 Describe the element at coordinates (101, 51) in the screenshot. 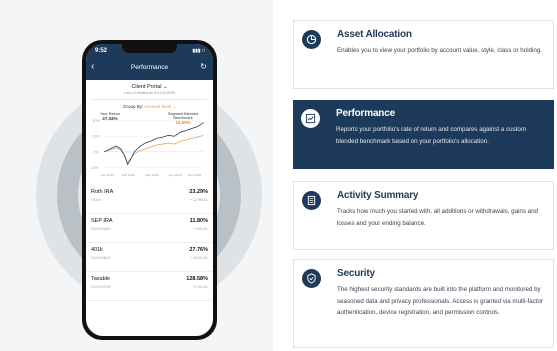

I see `status-time: 9:52` at that location.